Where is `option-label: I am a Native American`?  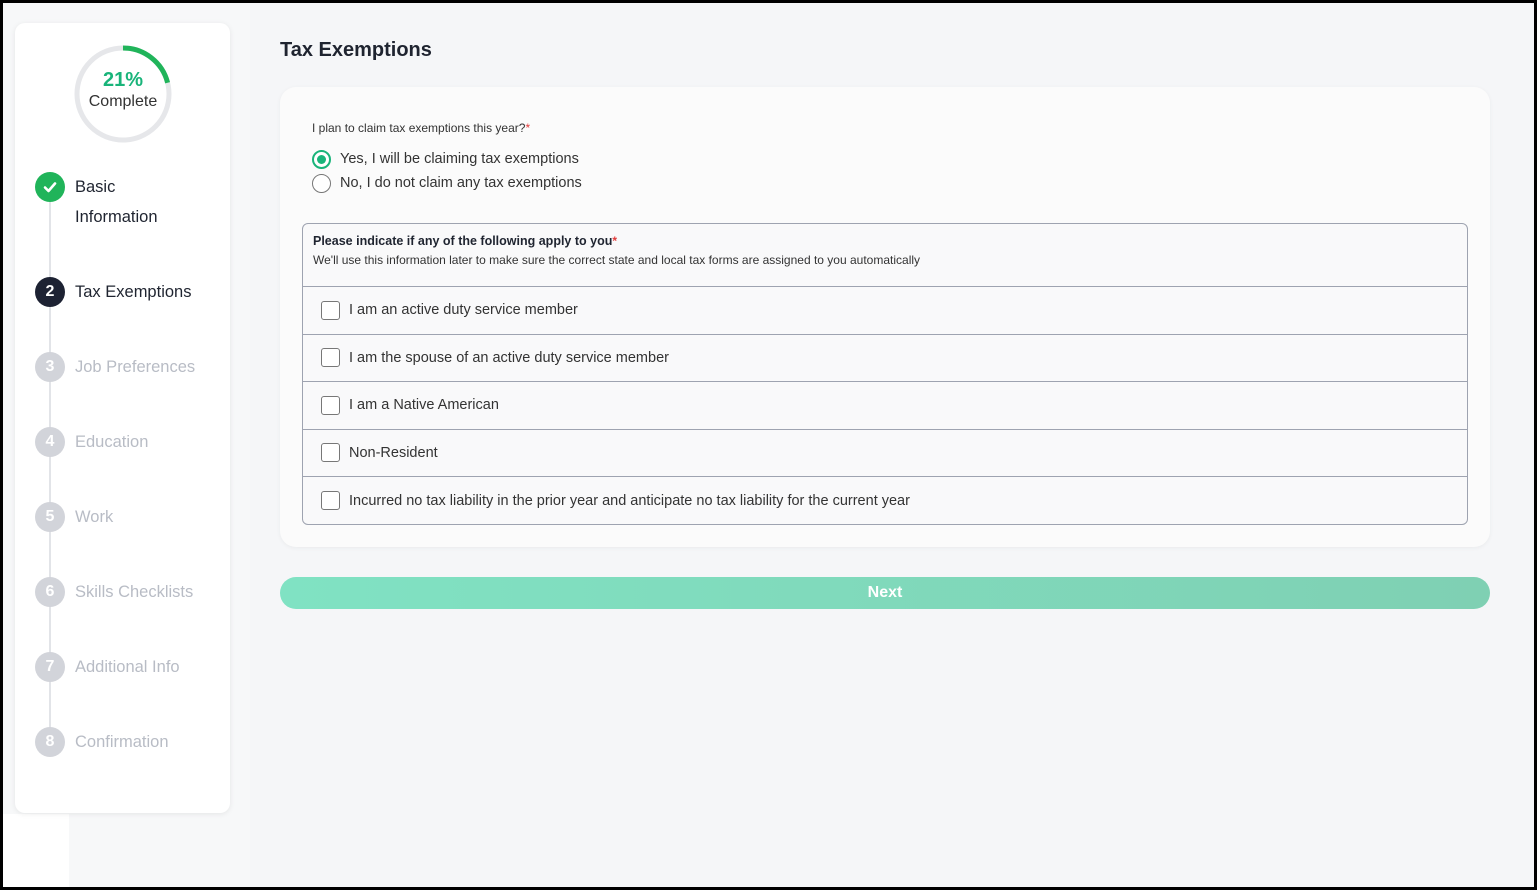 option-label: I am a Native American is located at coordinates (424, 405).